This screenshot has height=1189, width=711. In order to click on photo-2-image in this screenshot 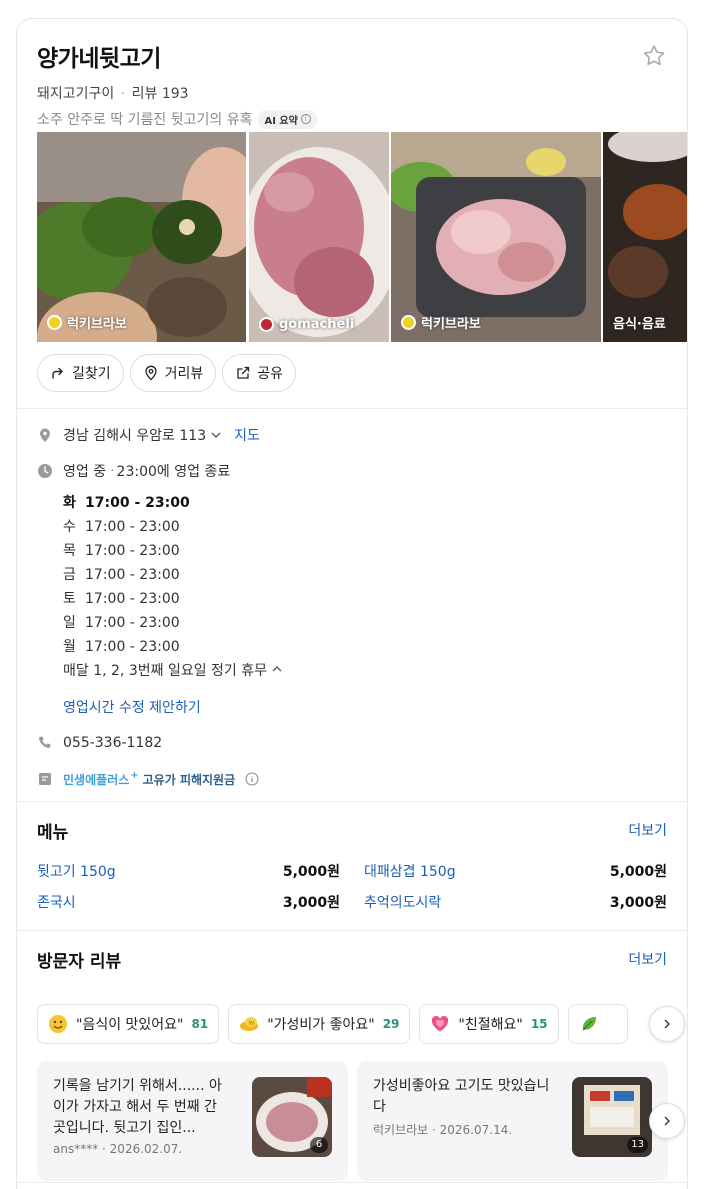, I will do `click(319, 237)`.